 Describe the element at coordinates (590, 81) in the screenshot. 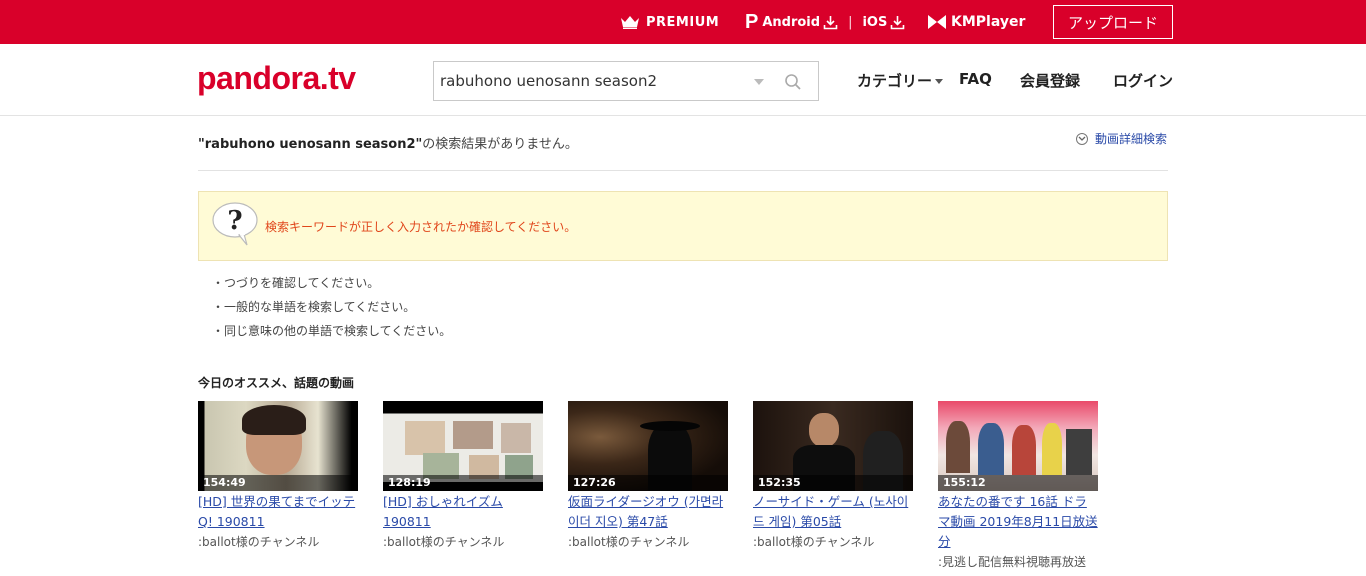

I see `search-input` at that location.